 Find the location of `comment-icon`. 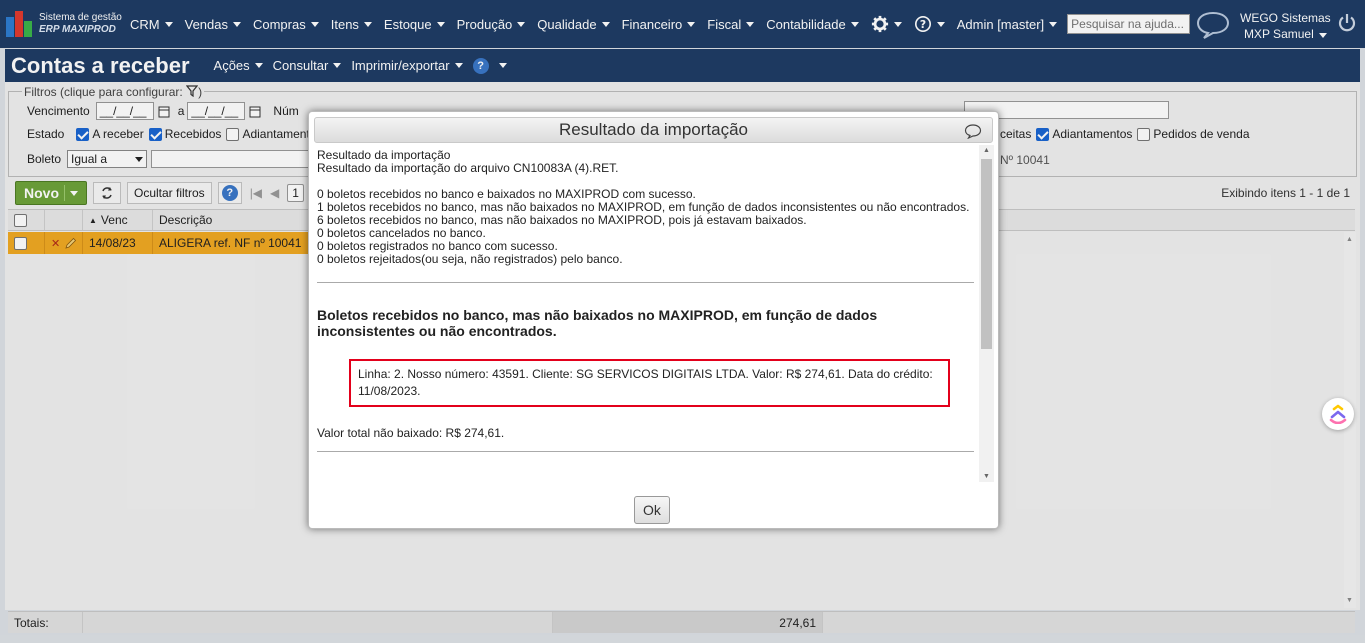

comment-icon is located at coordinates (973, 131).